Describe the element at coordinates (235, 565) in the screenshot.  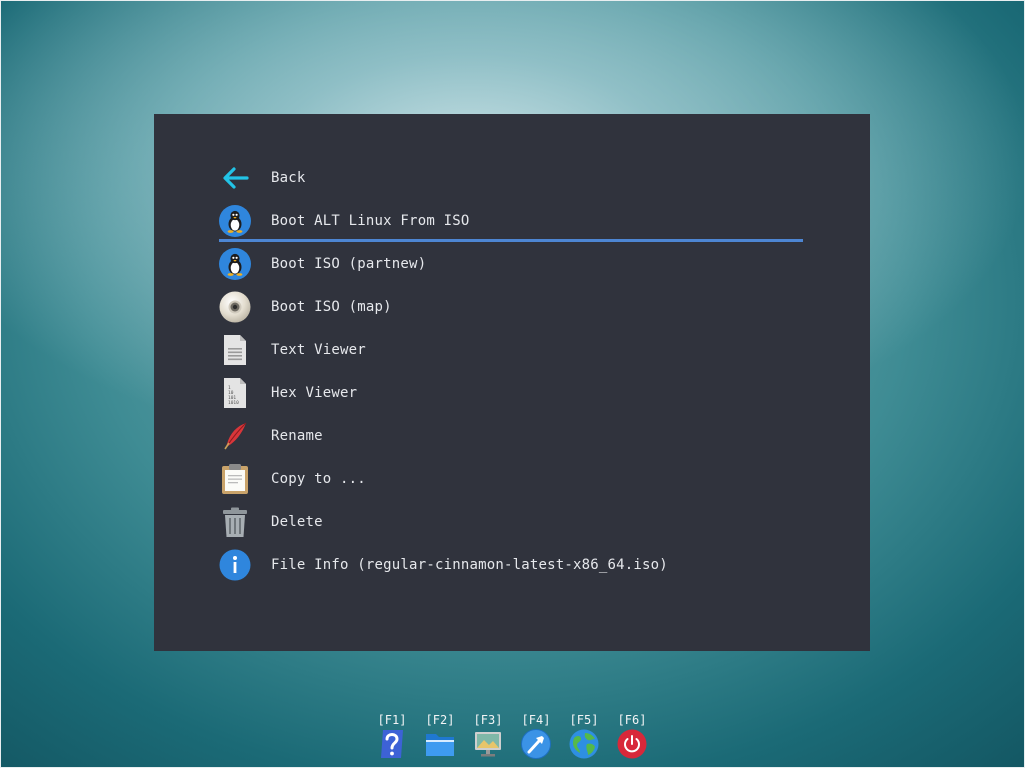
I see `info-icon` at that location.